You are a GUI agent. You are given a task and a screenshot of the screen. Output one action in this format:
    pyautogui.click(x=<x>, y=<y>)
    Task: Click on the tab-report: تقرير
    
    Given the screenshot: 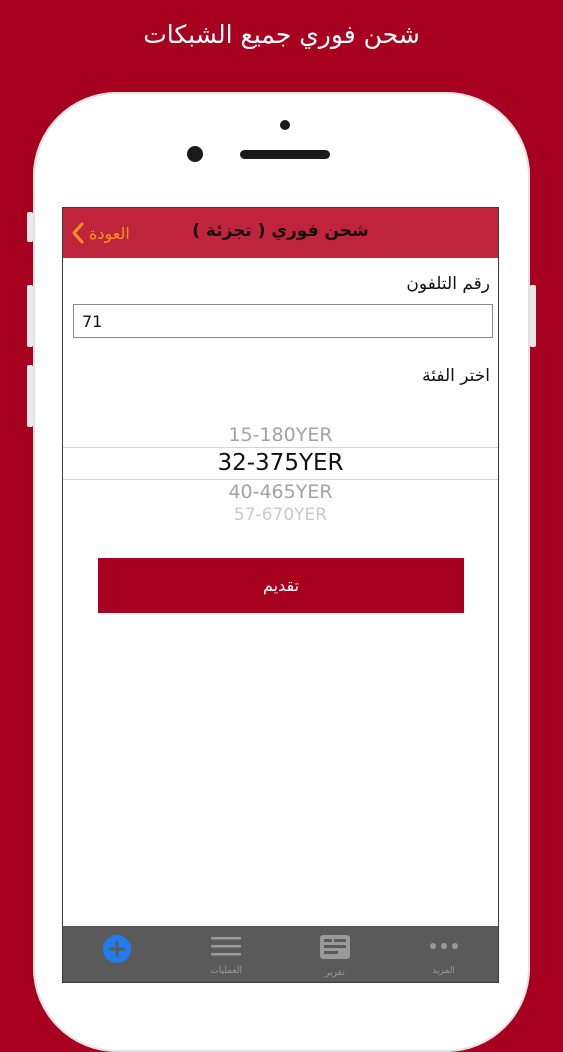 What is the action you would take?
    pyautogui.click(x=335, y=954)
    